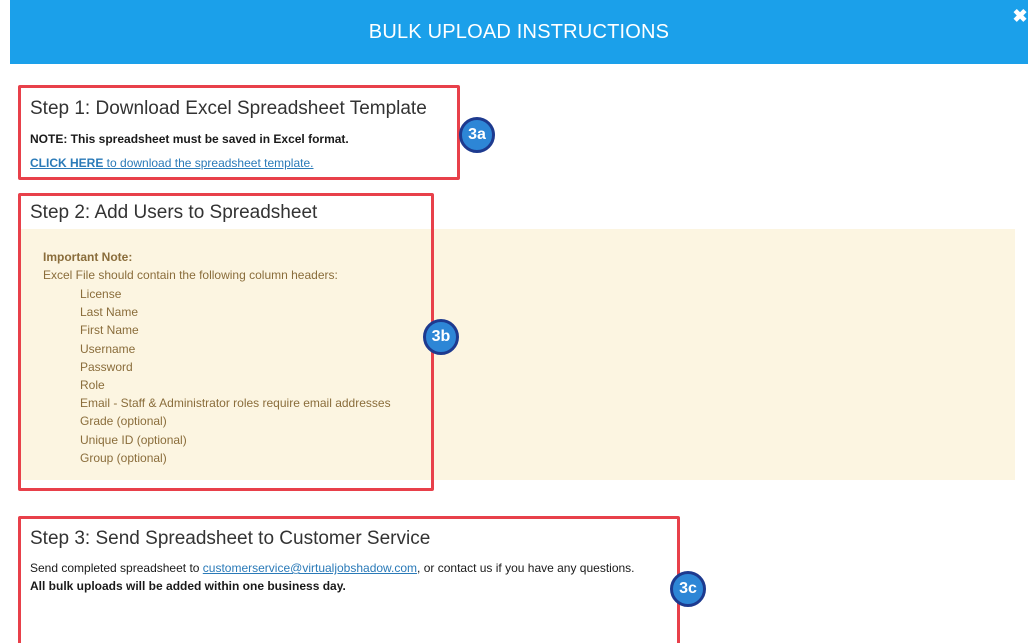 Image resolution: width=1028 pixels, height=643 pixels. I want to click on close-icon: ✖, so click(1020, 16).